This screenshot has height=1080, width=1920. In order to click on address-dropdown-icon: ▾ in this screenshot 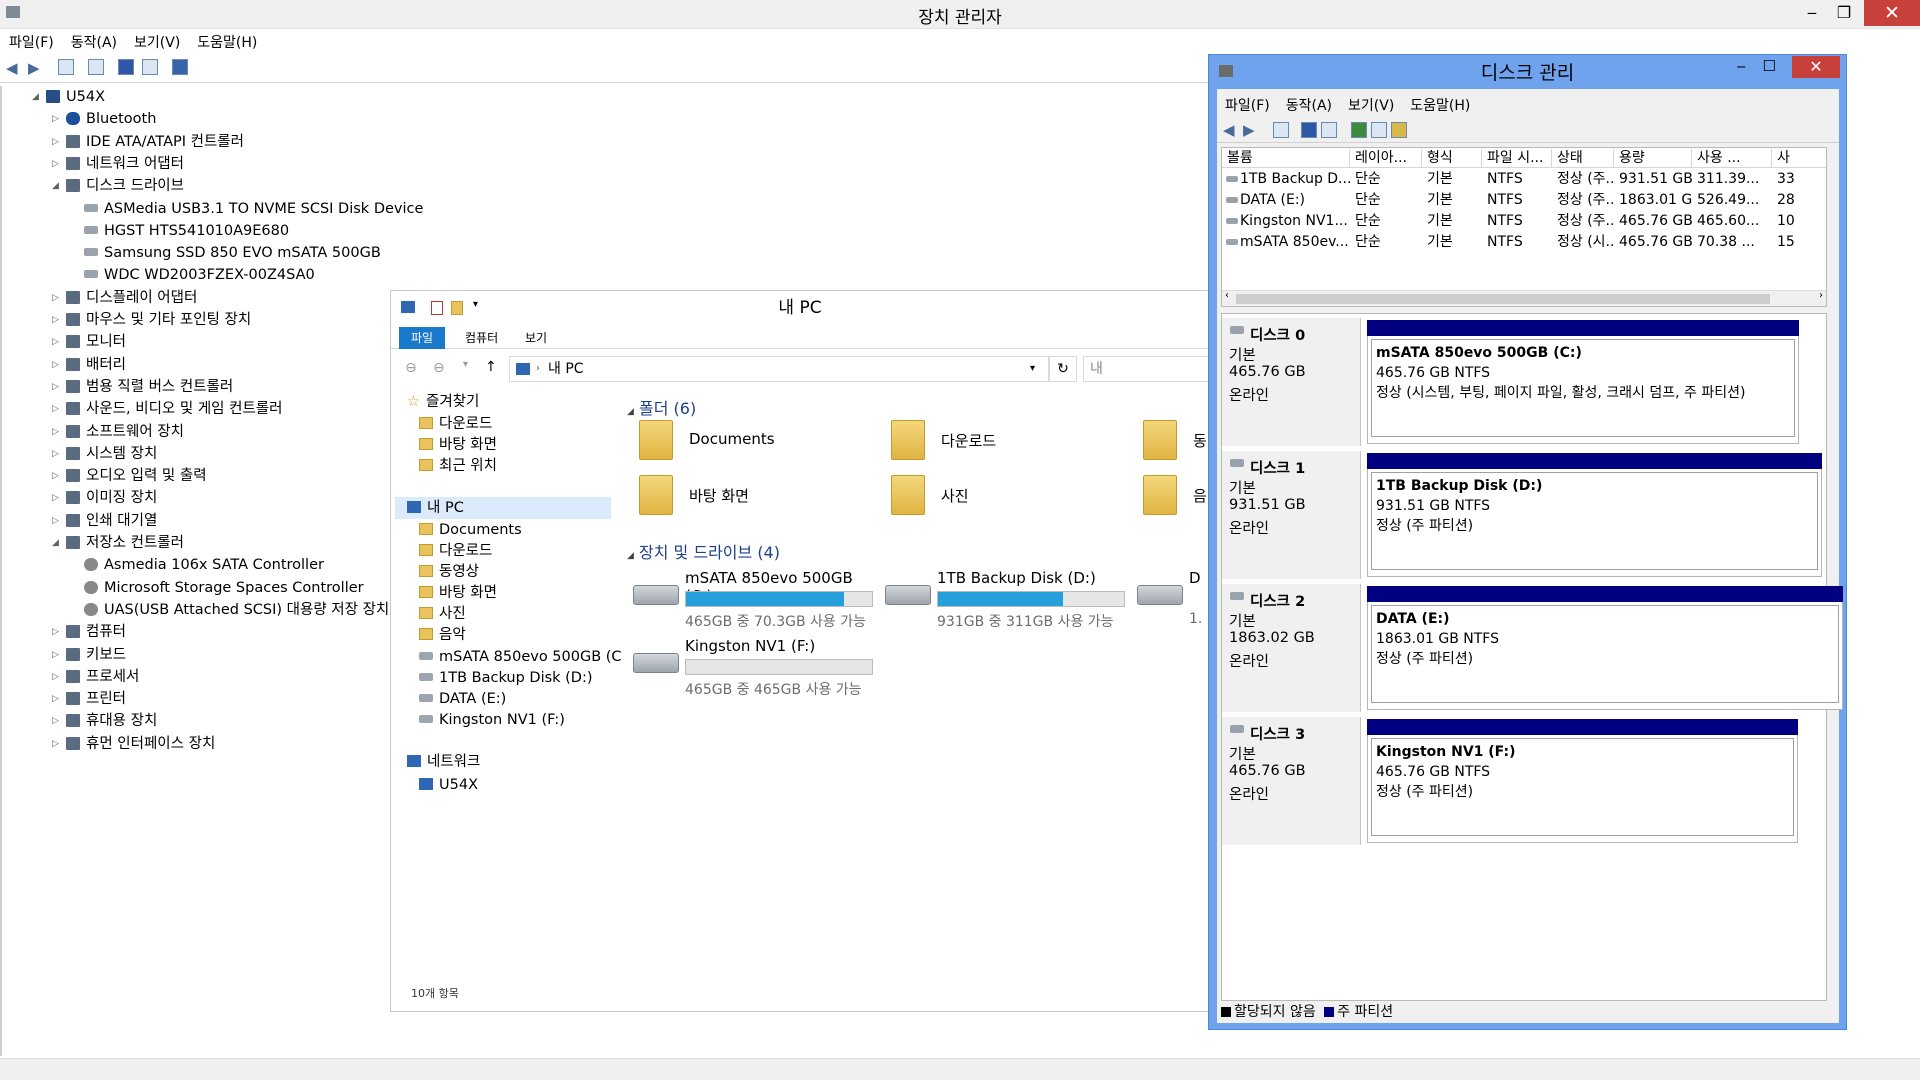, I will do `click(1032, 369)`.